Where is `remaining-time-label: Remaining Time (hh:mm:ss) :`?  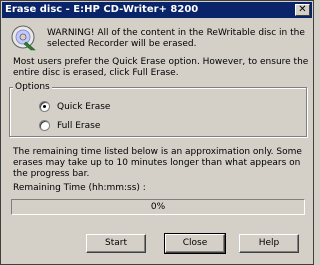
remaining-time-label: Remaining Time (hh:mm:ss) : is located at coordinates (79, 188).